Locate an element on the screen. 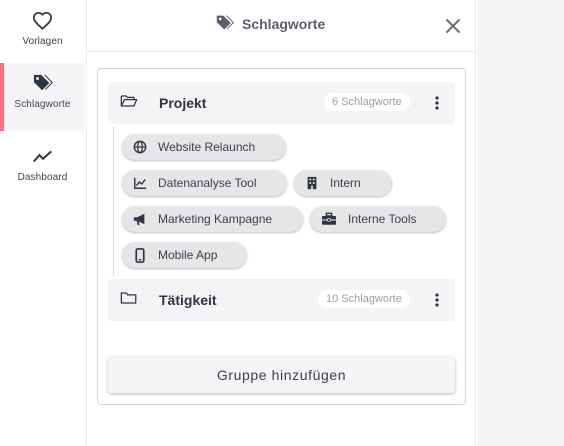  globe-icon is located at coordinates (140, 147).